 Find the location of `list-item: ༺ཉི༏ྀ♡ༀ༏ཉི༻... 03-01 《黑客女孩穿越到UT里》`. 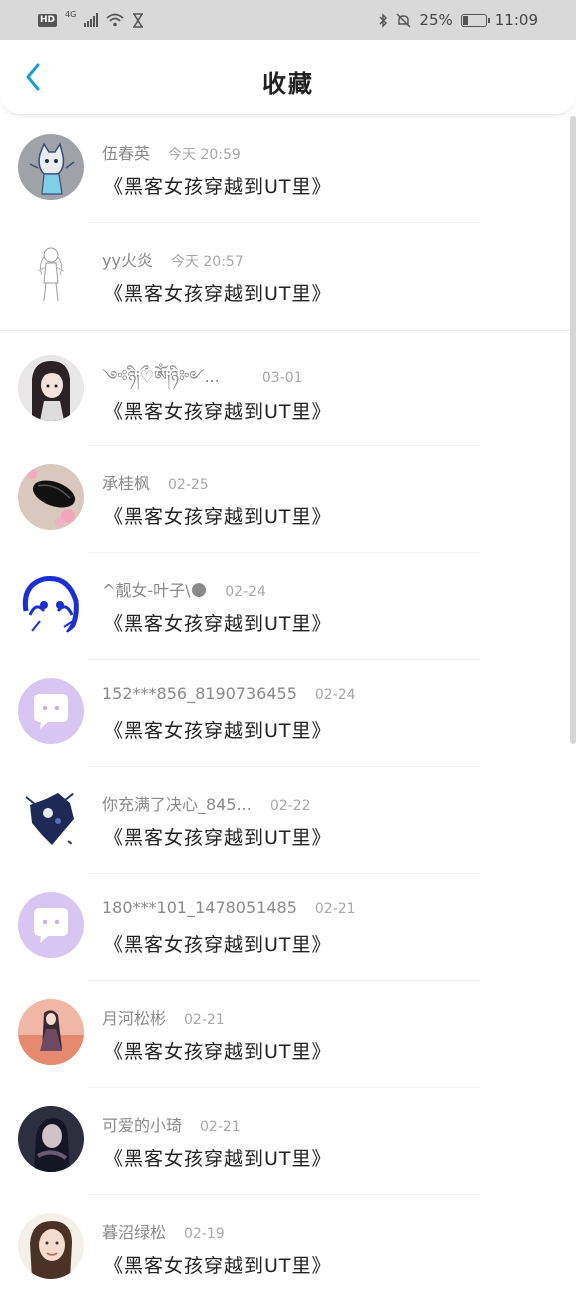

list-item: ༺ཉི༏ྀ♡ༀ༏ཉི༻... 03-01 《黑客女孩穿越到UT里》 is located at coordinates (288, 388).